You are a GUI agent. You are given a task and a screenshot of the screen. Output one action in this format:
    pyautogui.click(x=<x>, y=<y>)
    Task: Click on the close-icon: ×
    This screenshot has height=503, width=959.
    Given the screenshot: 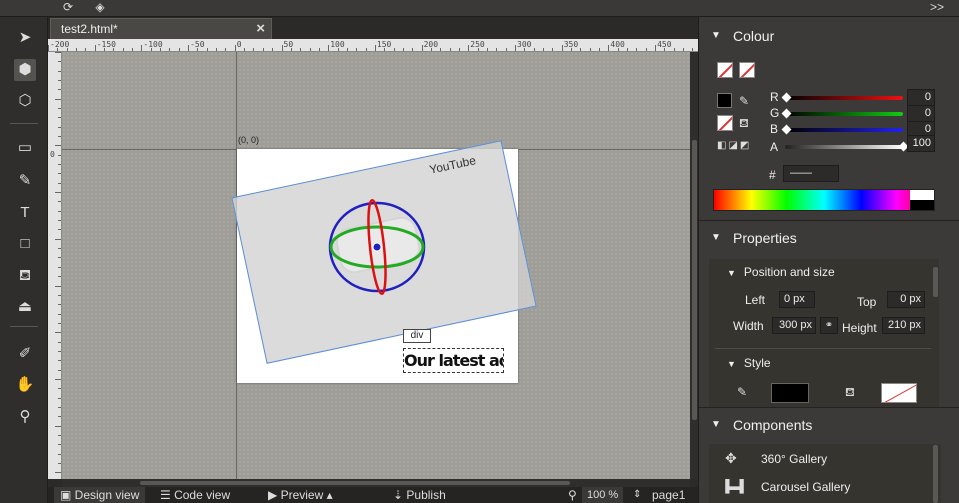 What is the action you would take?
    pyautogui.click(x=260, y=28)
    